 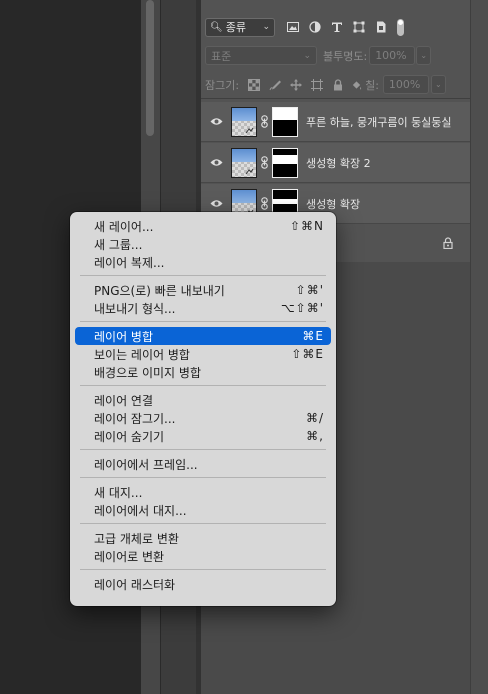 I want to click on menu-item-label: 레이어 연결, so click(x=124, y=400).